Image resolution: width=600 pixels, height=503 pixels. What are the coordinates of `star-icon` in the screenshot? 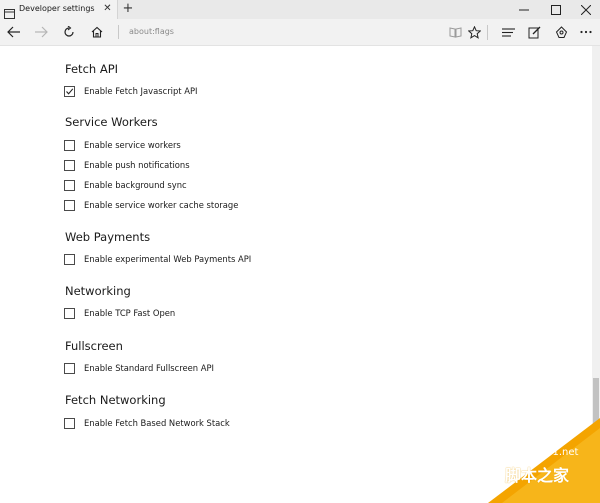 It's located at (474, 32).